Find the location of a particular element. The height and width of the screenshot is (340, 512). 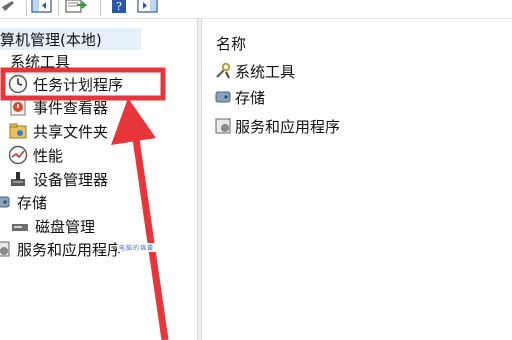

tree-item-label: 共享文件夹 is located at coordinates (71, 131).